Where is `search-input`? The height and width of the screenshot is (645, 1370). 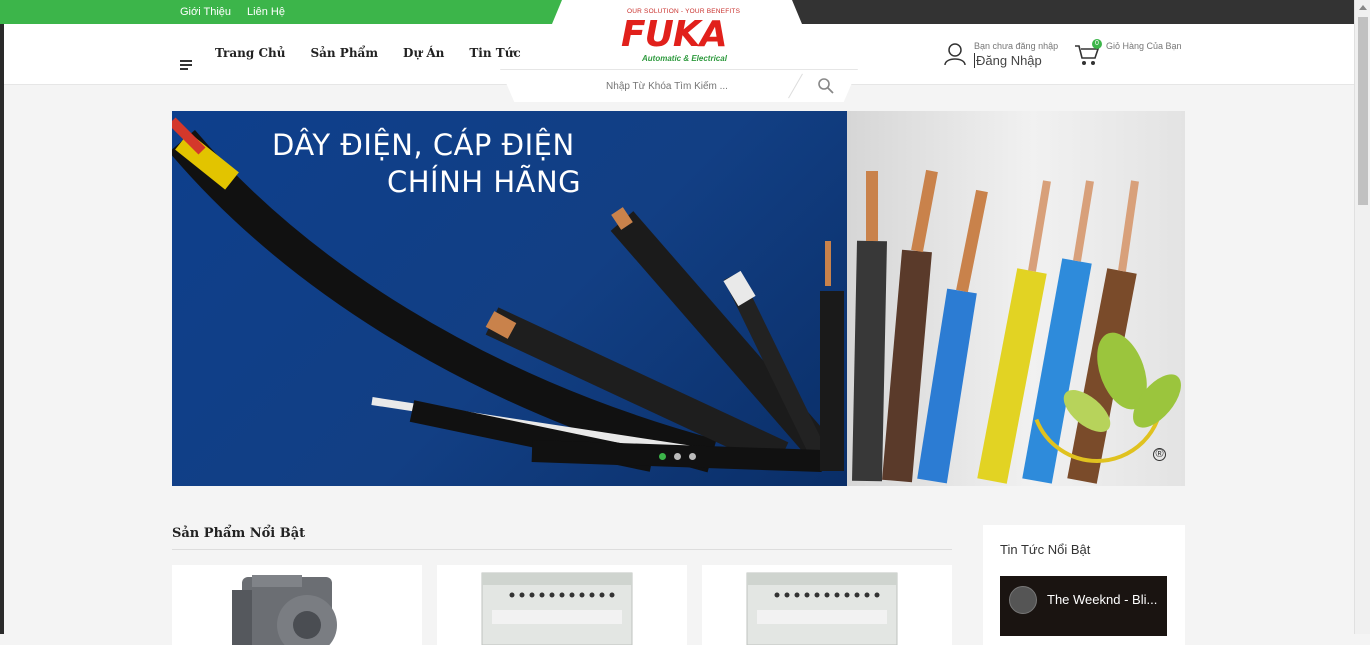
search-input is located at coordinates (667, 86).